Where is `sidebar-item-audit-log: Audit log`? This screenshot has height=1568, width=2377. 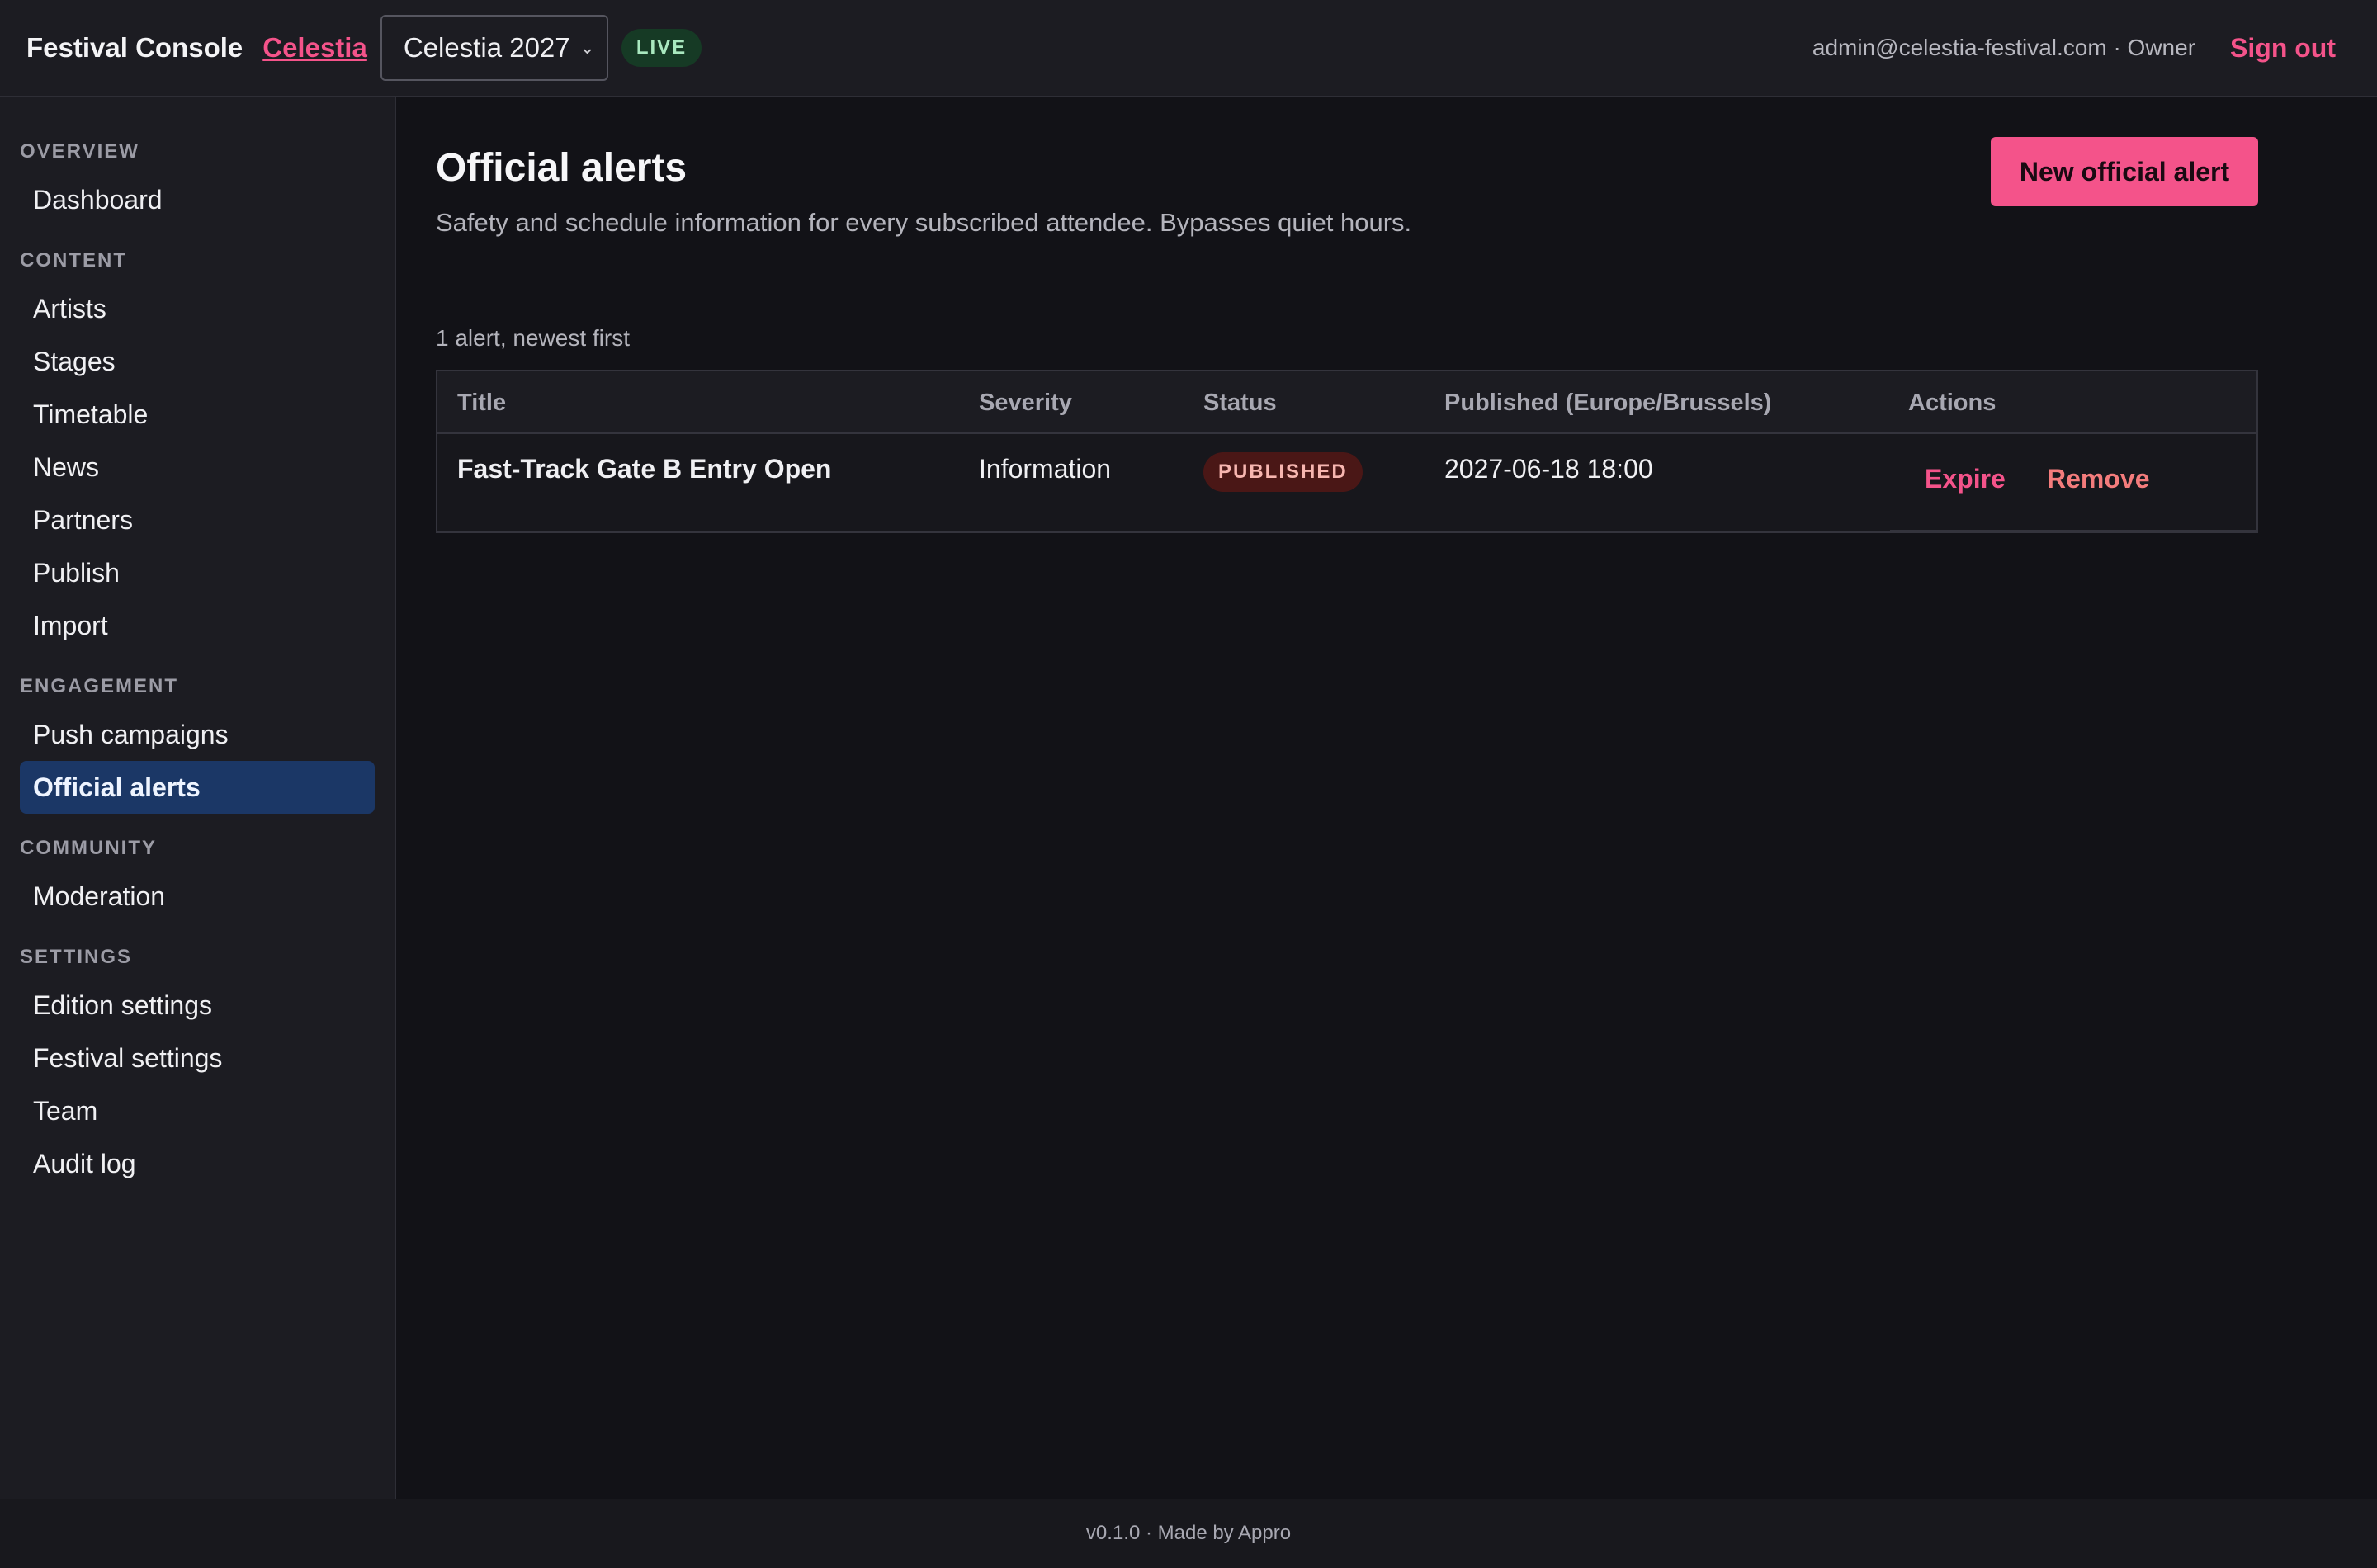
sidebar-item-audit-log: Audit log is located at coordinates (197, 1163).